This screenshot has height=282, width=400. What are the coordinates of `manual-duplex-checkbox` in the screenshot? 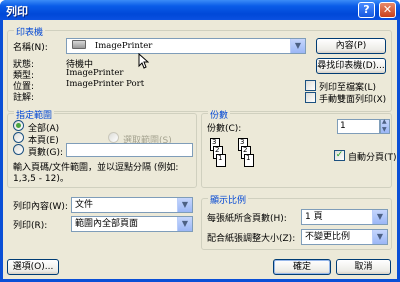 It's located at (310, 97).